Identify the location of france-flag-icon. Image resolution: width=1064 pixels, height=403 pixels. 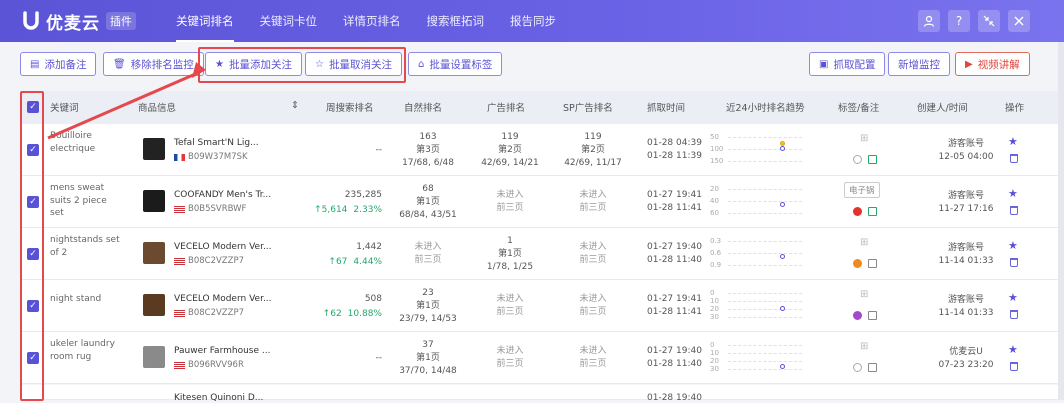
(179, 157).